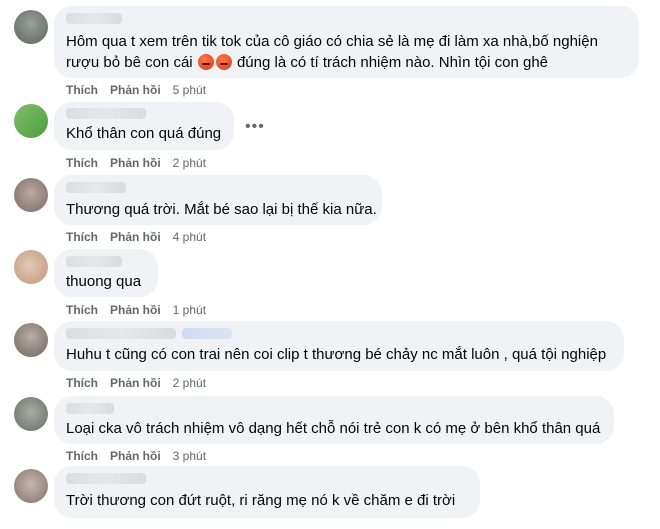 This screenshot has height=529, width=660. I want to click on comment-actions: Thích Phản hồi 1 phút, so click(136, 310).